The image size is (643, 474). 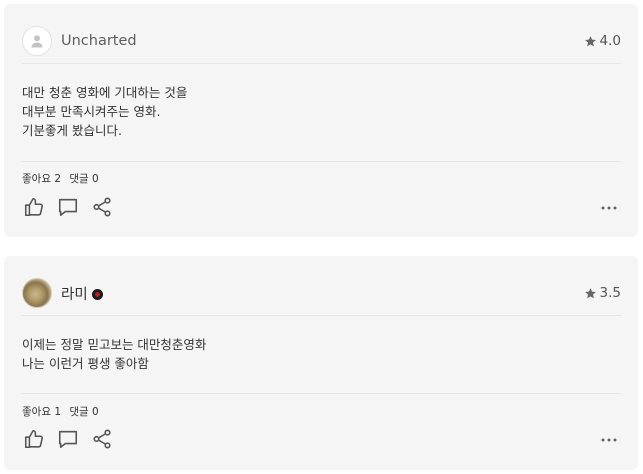 I want to click on review-stats: 좋아요 1 댓글 0, so click(x=60, y=411).